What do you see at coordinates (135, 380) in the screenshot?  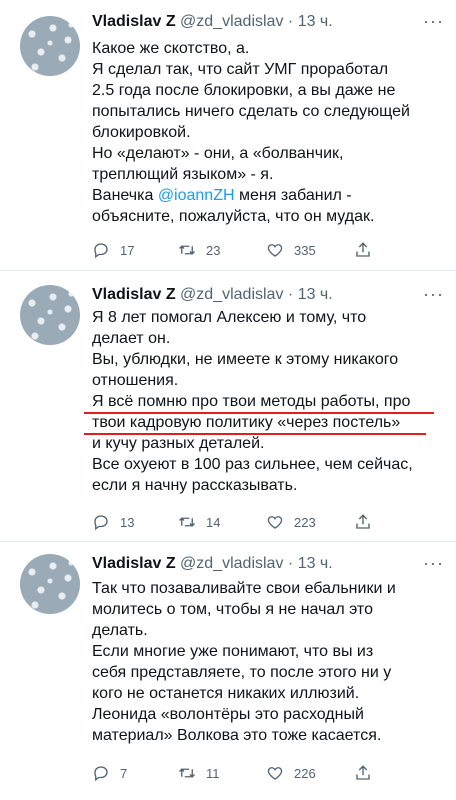 I see `tweet-line: отношения.` at bounding box center [135, 380].